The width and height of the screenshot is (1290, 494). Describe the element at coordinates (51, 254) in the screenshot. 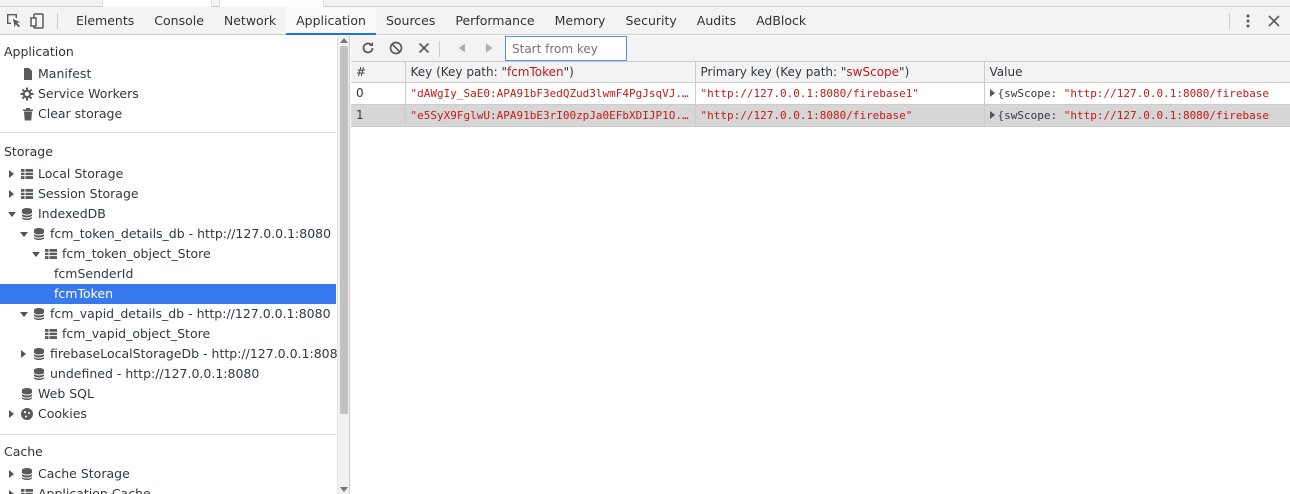

I see `table-grid-icon` at that location.